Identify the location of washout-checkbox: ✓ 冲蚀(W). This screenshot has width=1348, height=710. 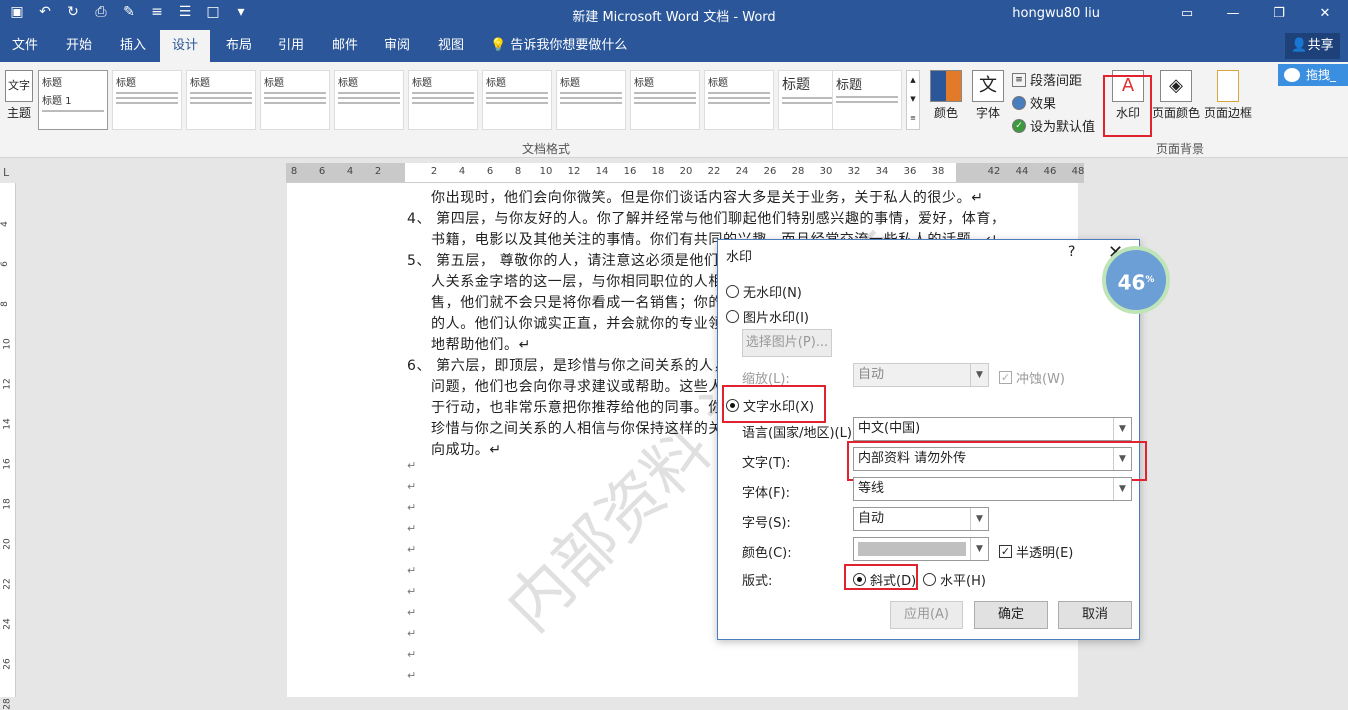
(1032, 377).